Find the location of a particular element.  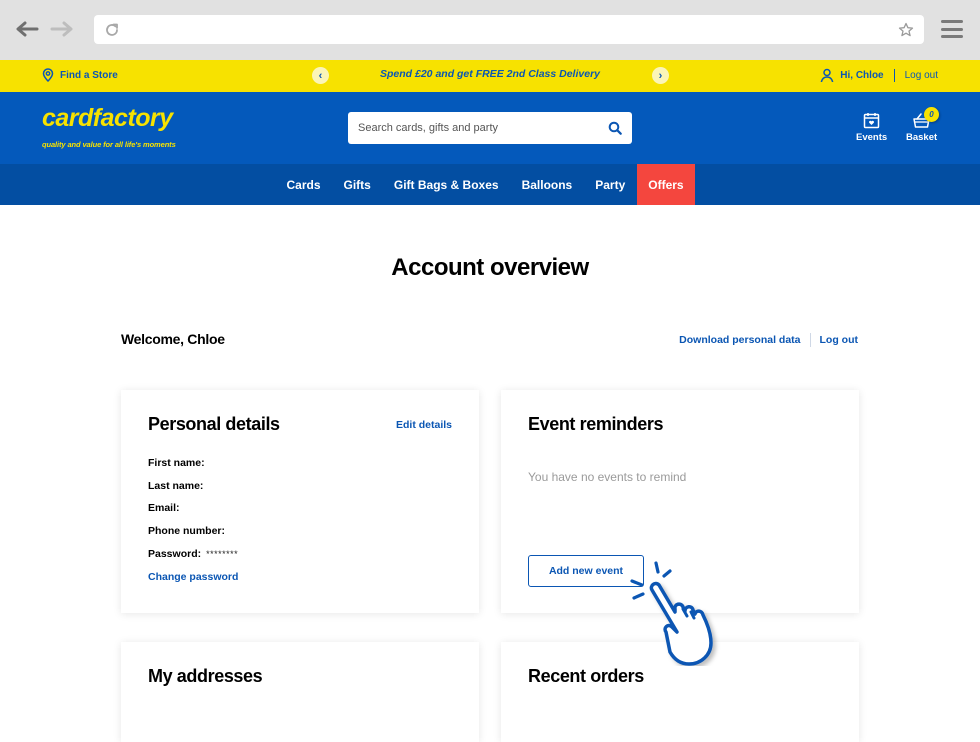

logo-wordmark: cardfactory is located at coordinates (107, 118).